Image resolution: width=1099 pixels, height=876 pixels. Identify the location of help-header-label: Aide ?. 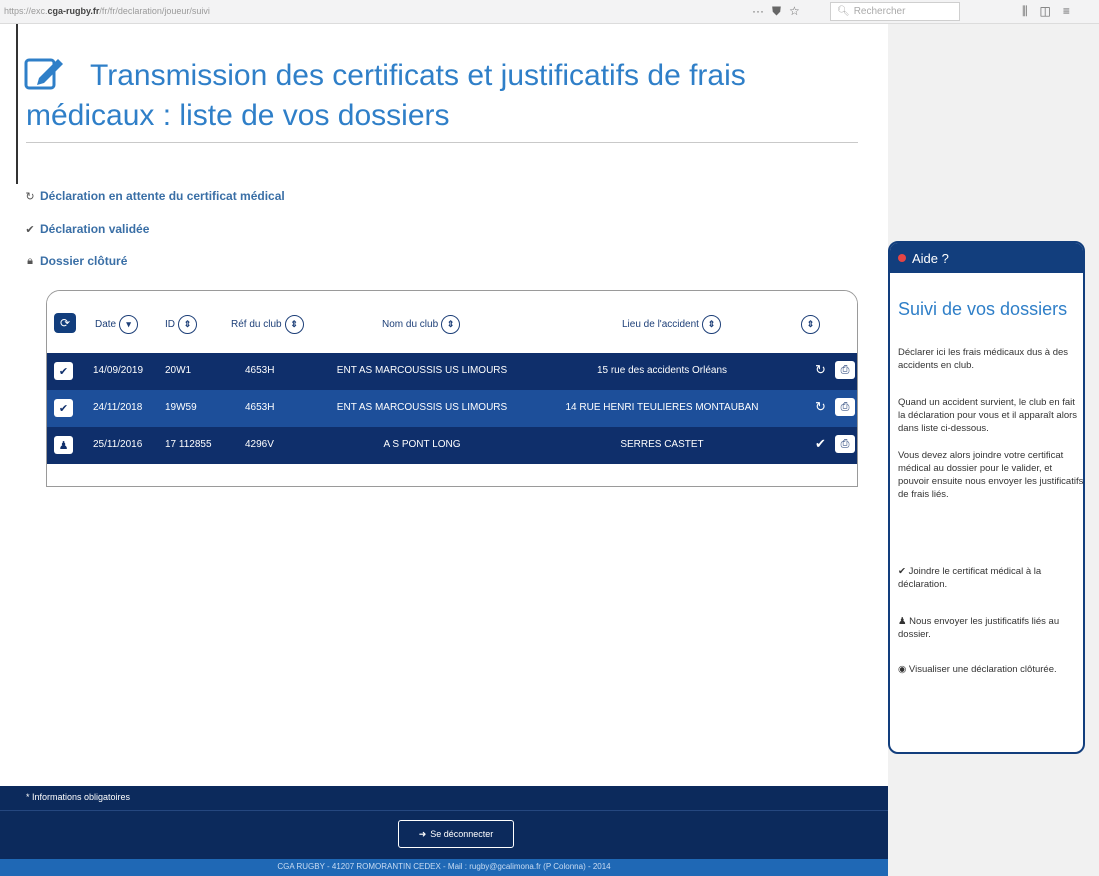
(930, 258).